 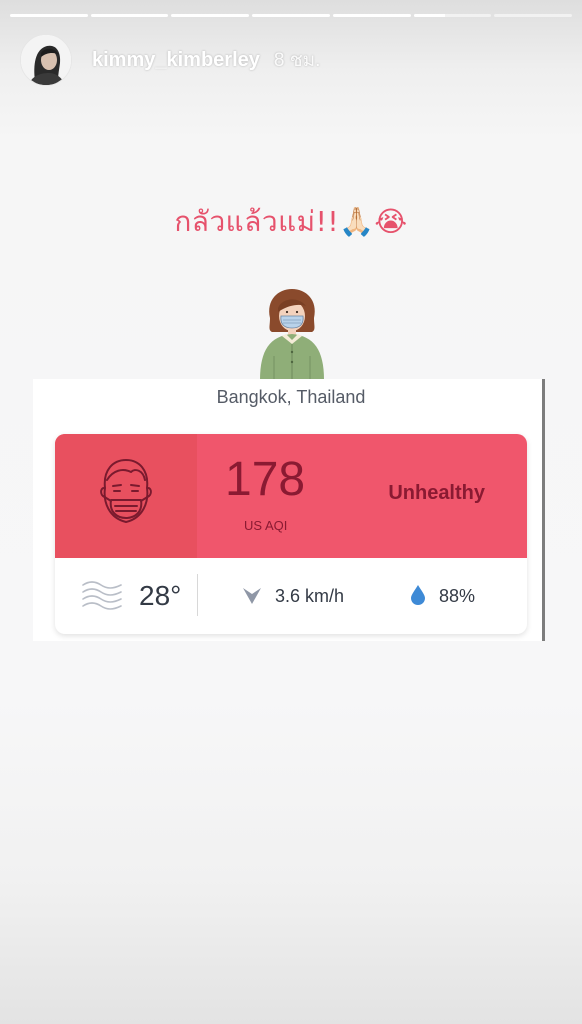 I want to click on post-time: 8 ชม., so click(x=297, y=60).